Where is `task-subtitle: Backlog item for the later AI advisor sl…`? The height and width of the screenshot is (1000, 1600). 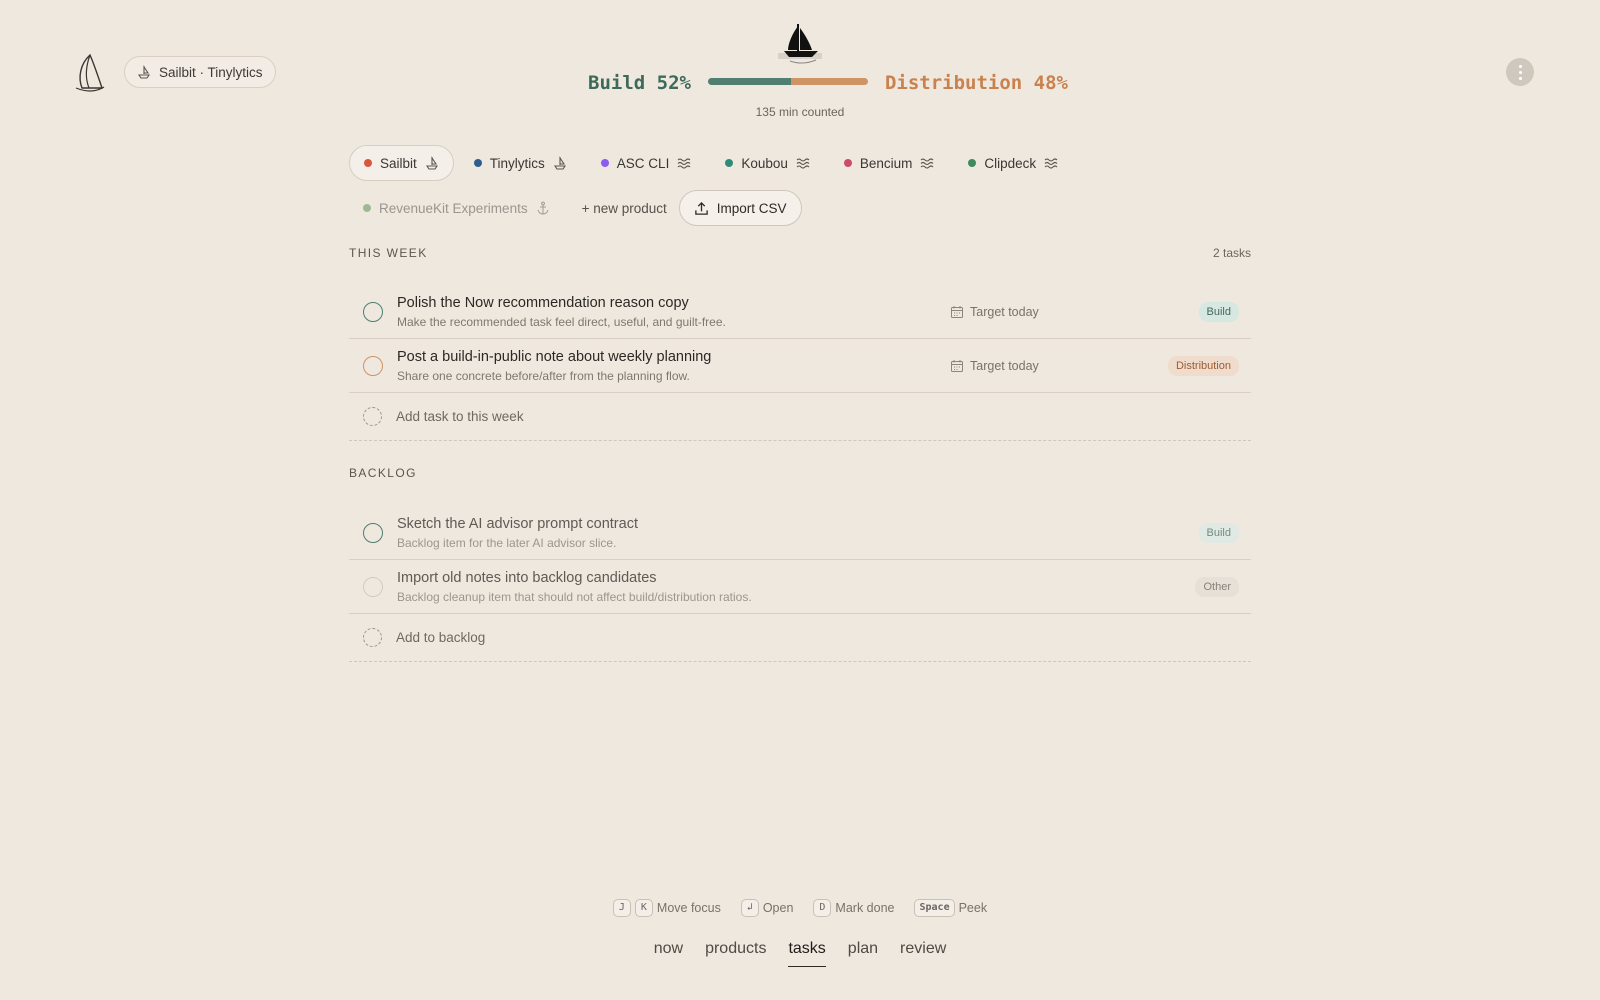
task-subtitle: Backlog item for the later AI advisor sl… is located at coordinates (507, 542).